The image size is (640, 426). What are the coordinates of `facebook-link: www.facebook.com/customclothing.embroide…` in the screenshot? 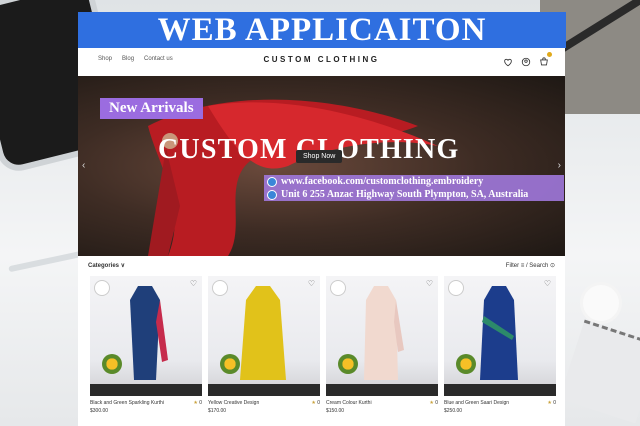 It's located at (382, 181).